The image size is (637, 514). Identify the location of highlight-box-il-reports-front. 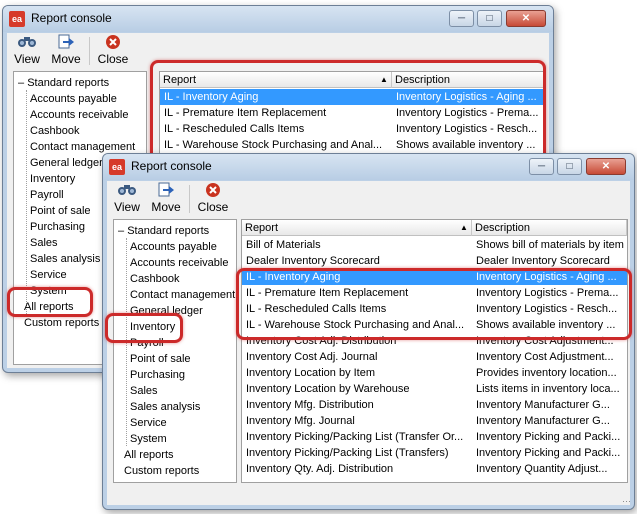
(434, 304).